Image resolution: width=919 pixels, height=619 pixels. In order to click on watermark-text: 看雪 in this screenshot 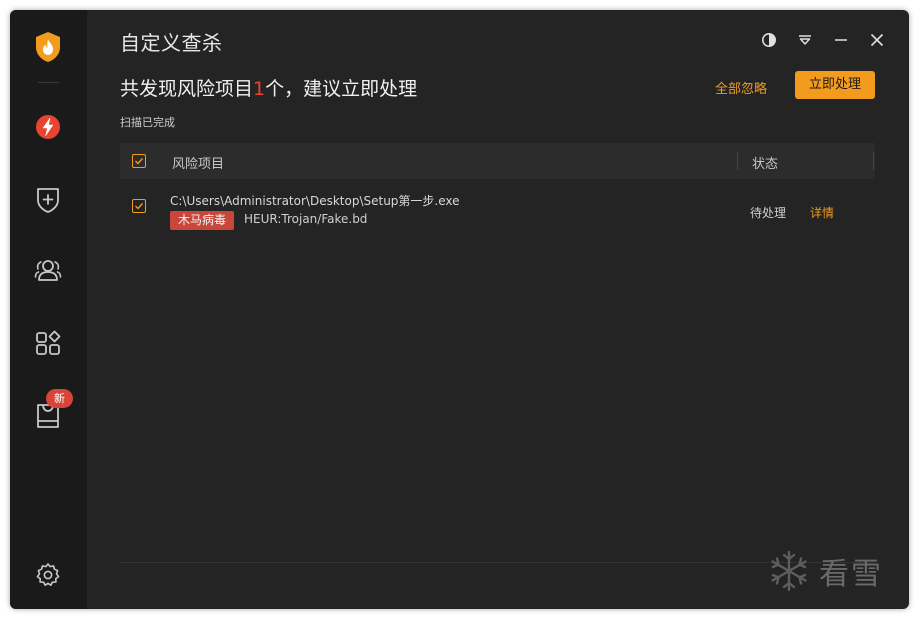, I will do `click(851, 574)`.